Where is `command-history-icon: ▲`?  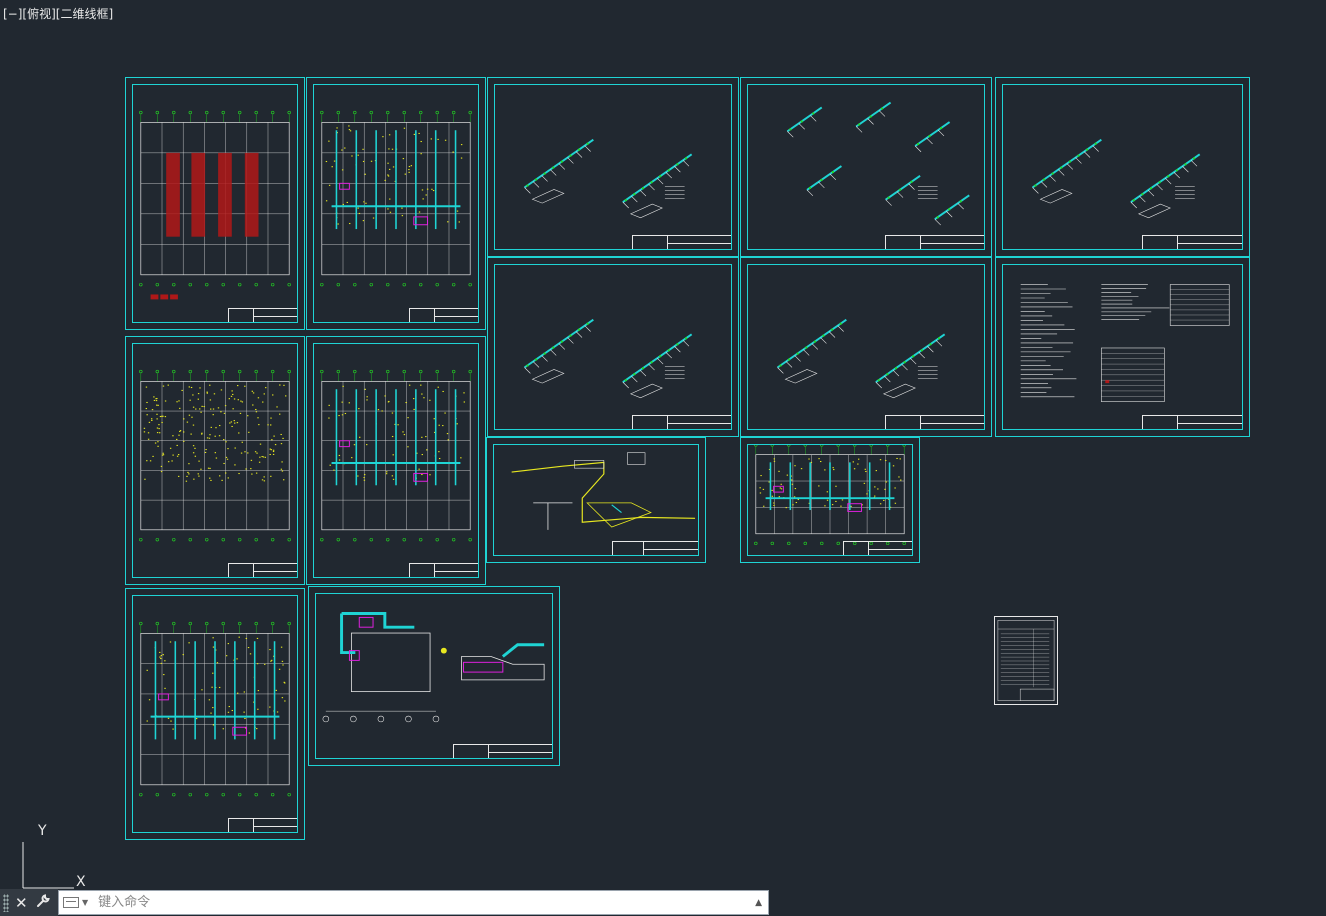 command-history-icon: ▲ is located at coordinates (758, 903).